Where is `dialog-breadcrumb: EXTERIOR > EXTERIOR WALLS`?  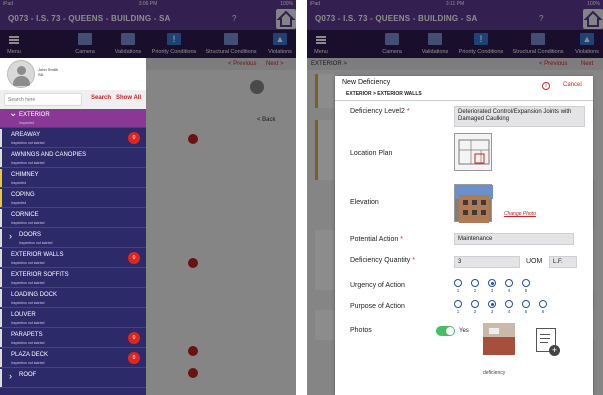 dialog-breadcrumb: EXTERIOR > EXTERIOR WALLS is located at coordinates (384, 94).